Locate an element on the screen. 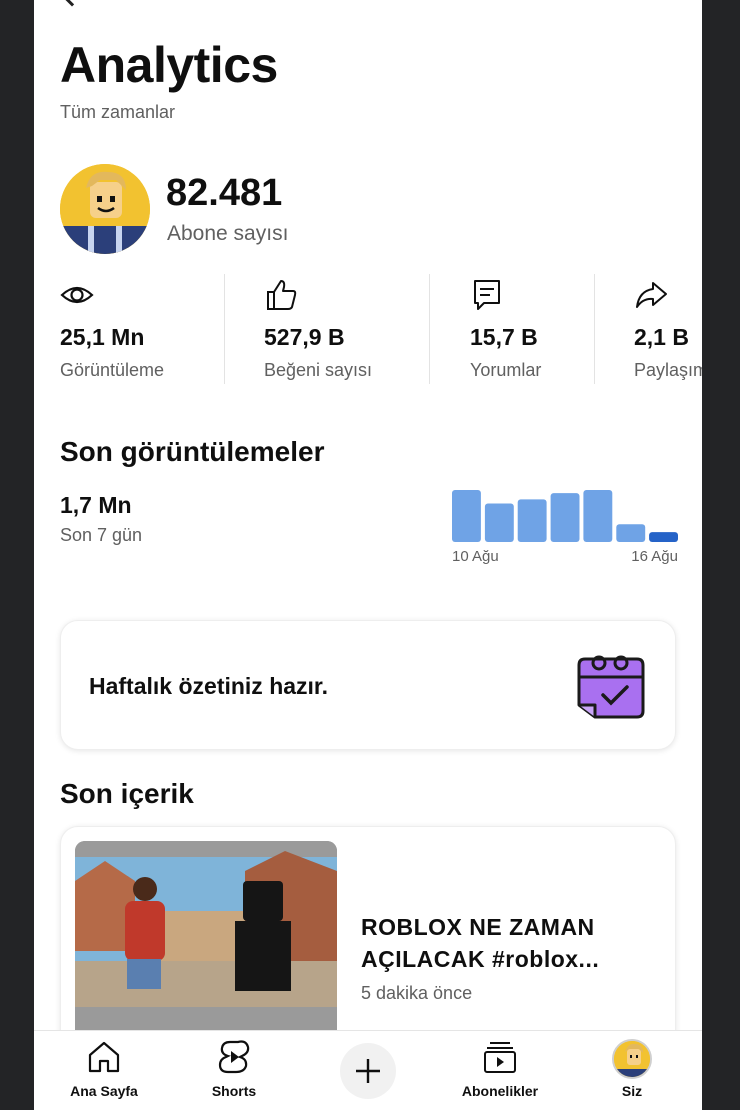 The width and height of the screenshot is (740, 1110). nav-subscriptions-label: Abonelikler is located at coordinates (500, 1091).